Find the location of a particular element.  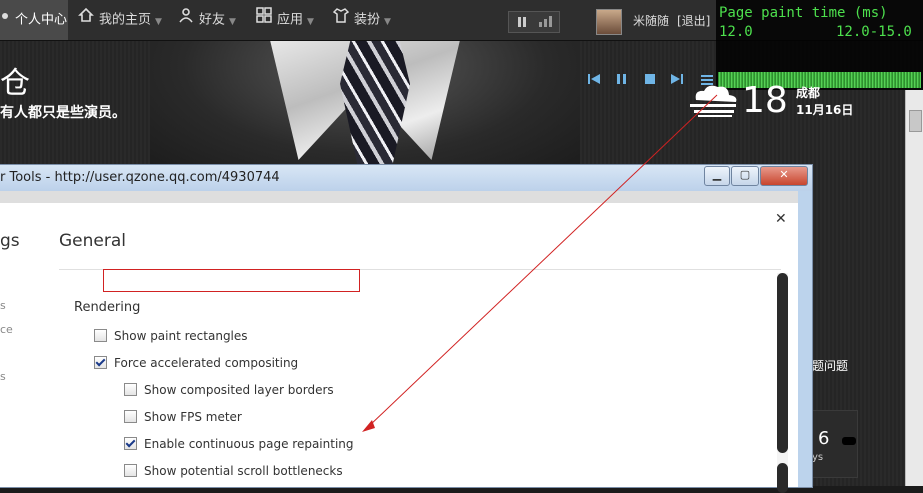

avatar is located at coordinates (609, 22).